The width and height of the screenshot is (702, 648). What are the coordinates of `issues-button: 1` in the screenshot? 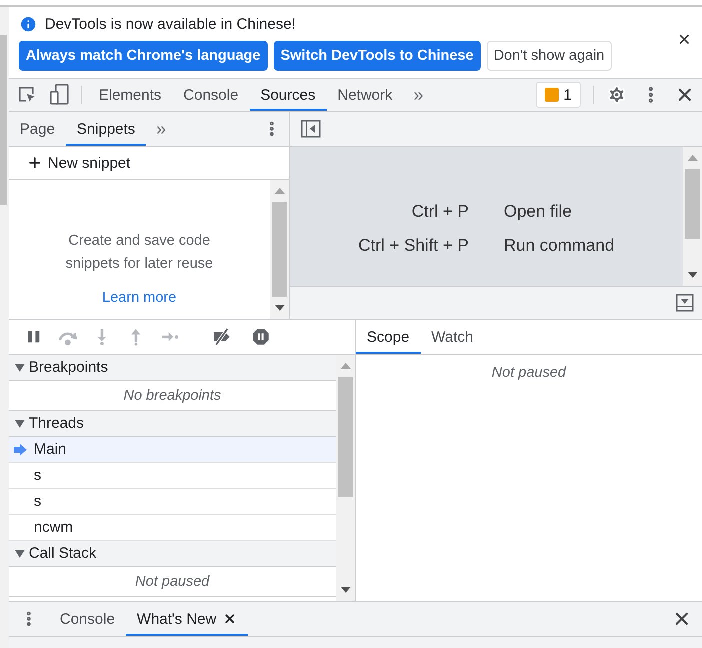 It's located at (558, 95).